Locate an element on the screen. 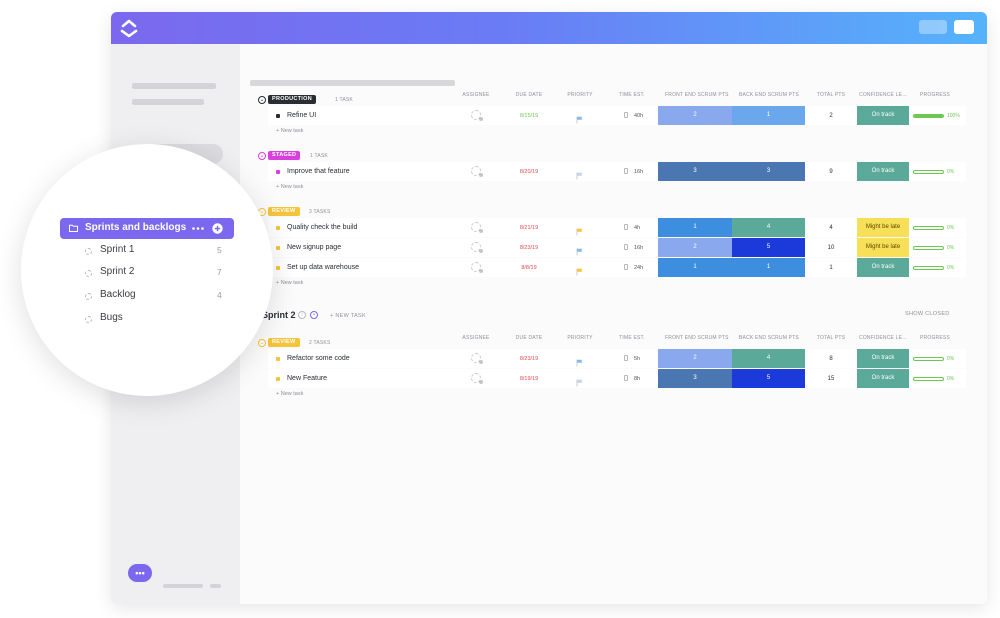  task-name: Set up data warehouse is located at coordinates (323, 267).